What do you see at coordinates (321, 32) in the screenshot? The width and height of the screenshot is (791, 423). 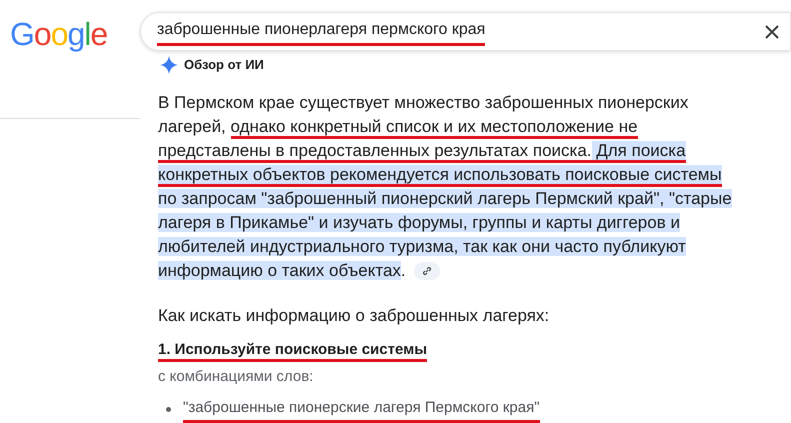 I see `search-query: заброшенные пионерлагеря пермского края` at bounding box center [321, 32].